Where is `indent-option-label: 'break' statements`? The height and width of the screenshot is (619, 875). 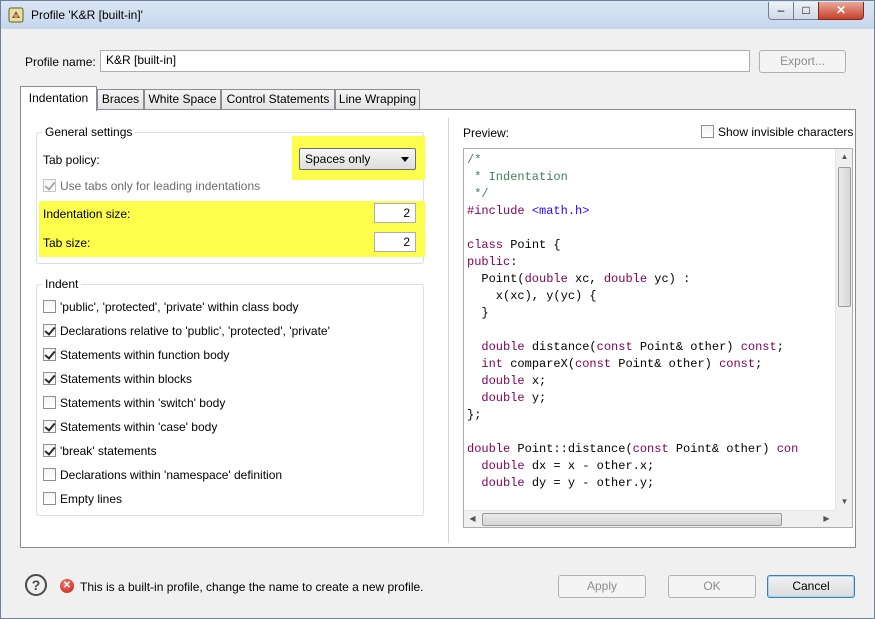 indent-option-label: 'break' statements is located at coordinates (108, 451).